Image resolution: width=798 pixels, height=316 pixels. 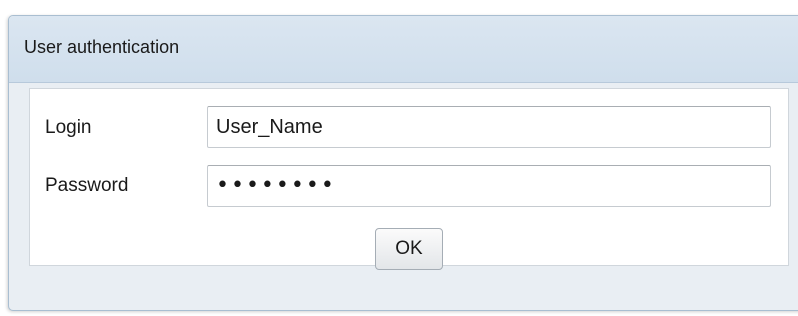 What do you see at coordinates (68, 127) in the screenshot?
I see `login-label: Login` at bounding box center [68, 127].